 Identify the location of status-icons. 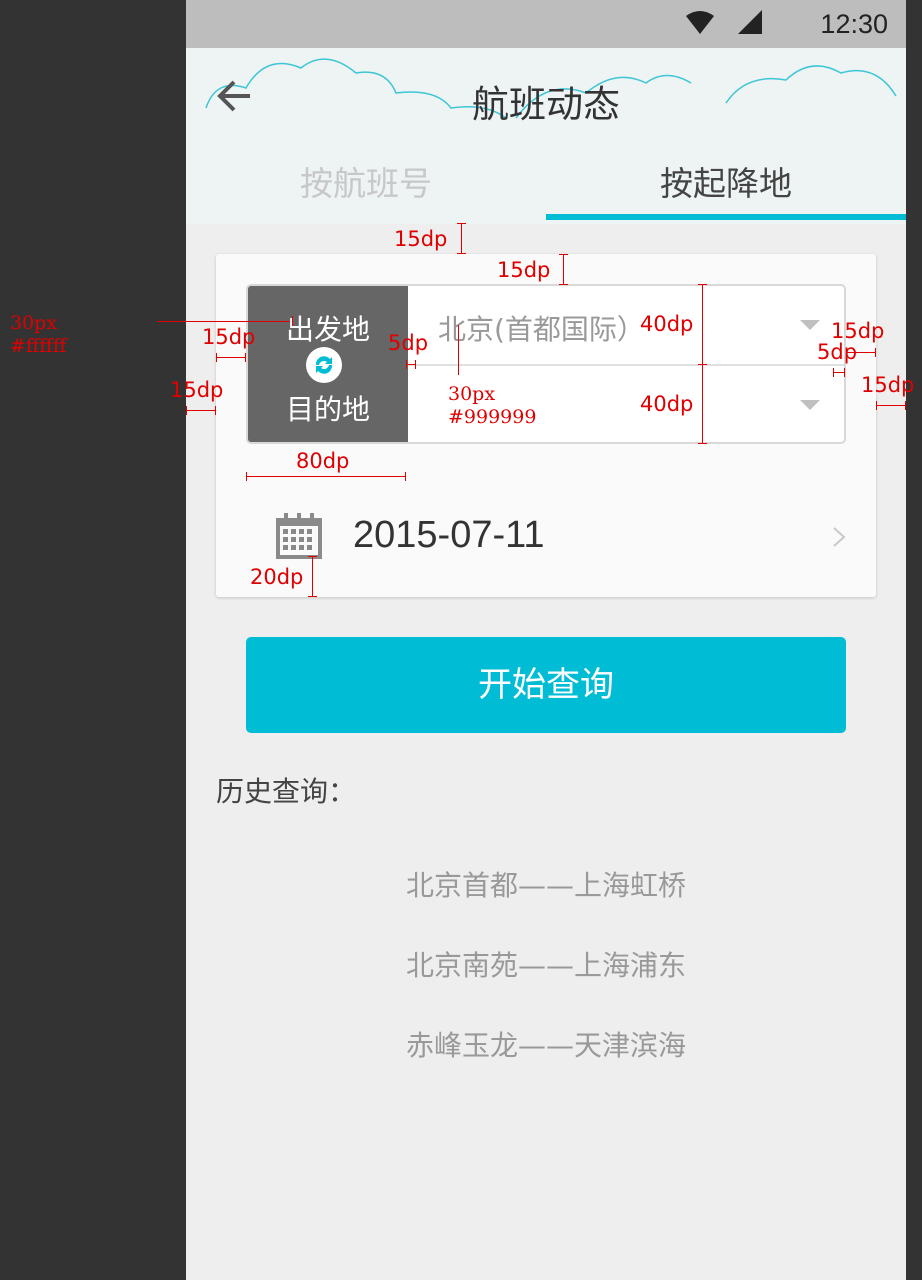
(724, 22).